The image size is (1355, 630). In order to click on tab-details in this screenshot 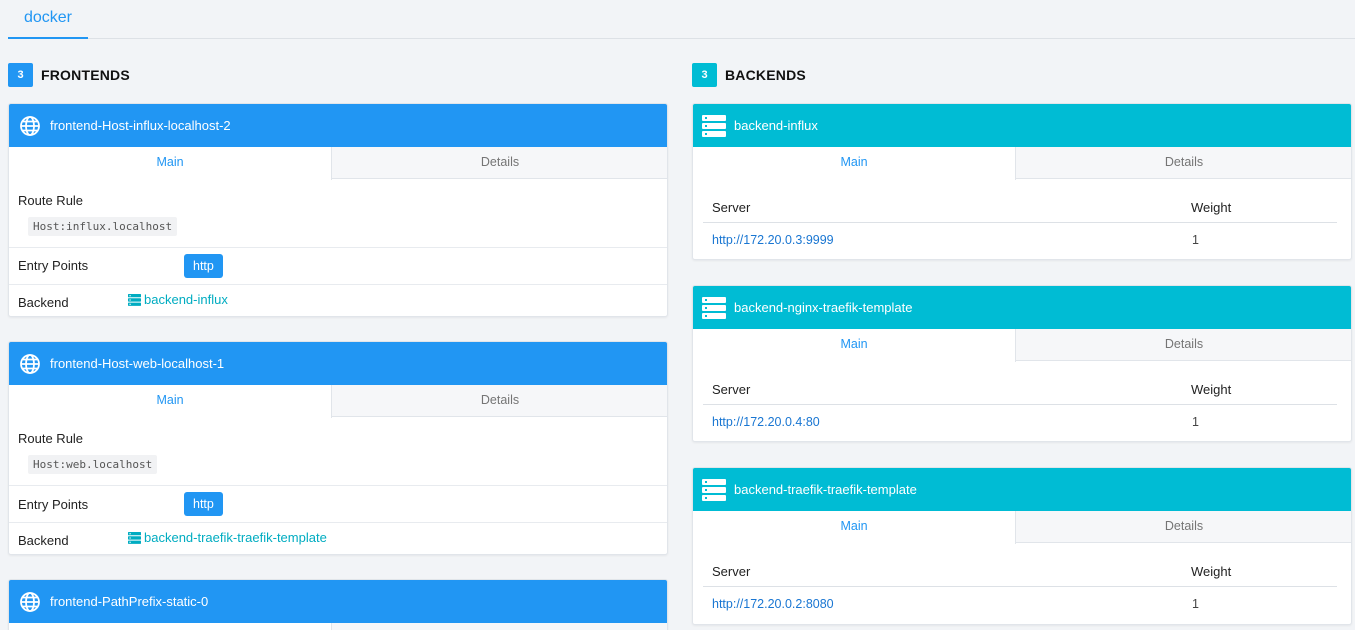, I will do `click(499, 626)`.